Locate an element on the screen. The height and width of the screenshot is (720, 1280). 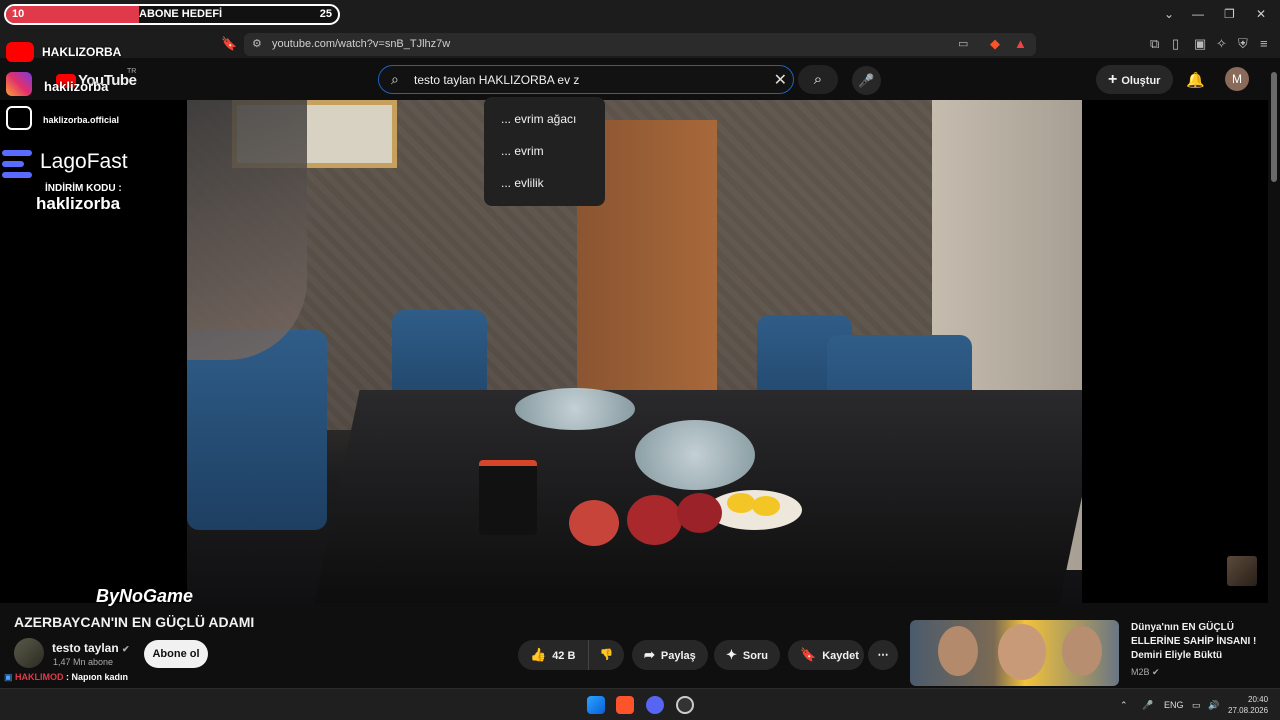
like-button: 👍 42 B is located at coordinates (553, 655).